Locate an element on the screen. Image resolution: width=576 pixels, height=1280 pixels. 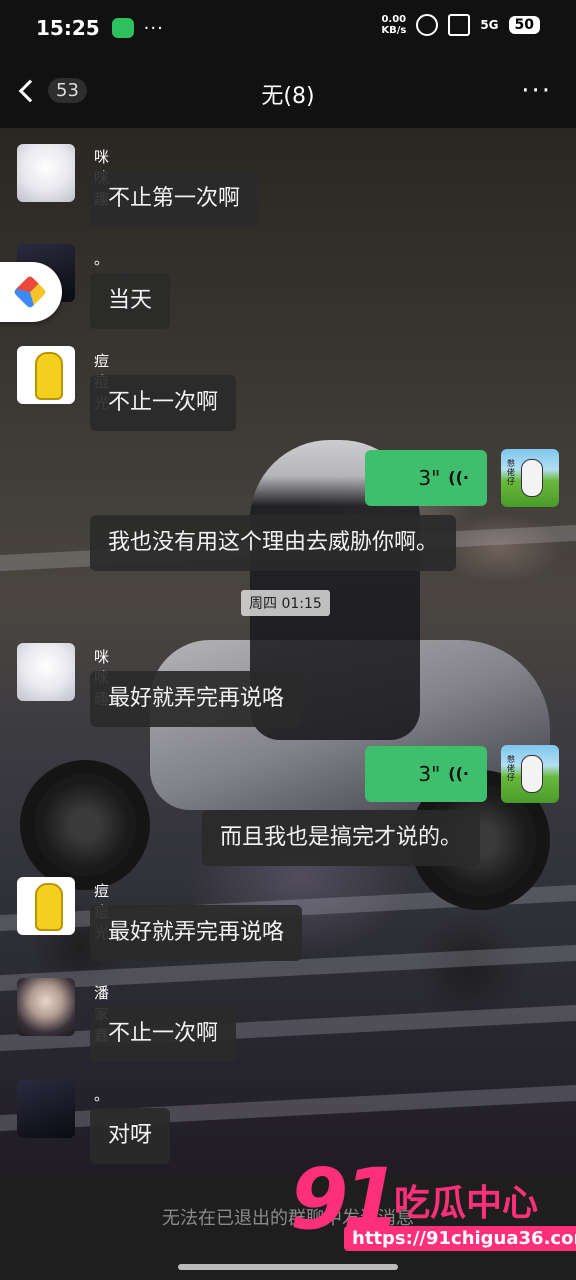
chat-header: 53 无(8) ··· is located at coordinates (288, 92).